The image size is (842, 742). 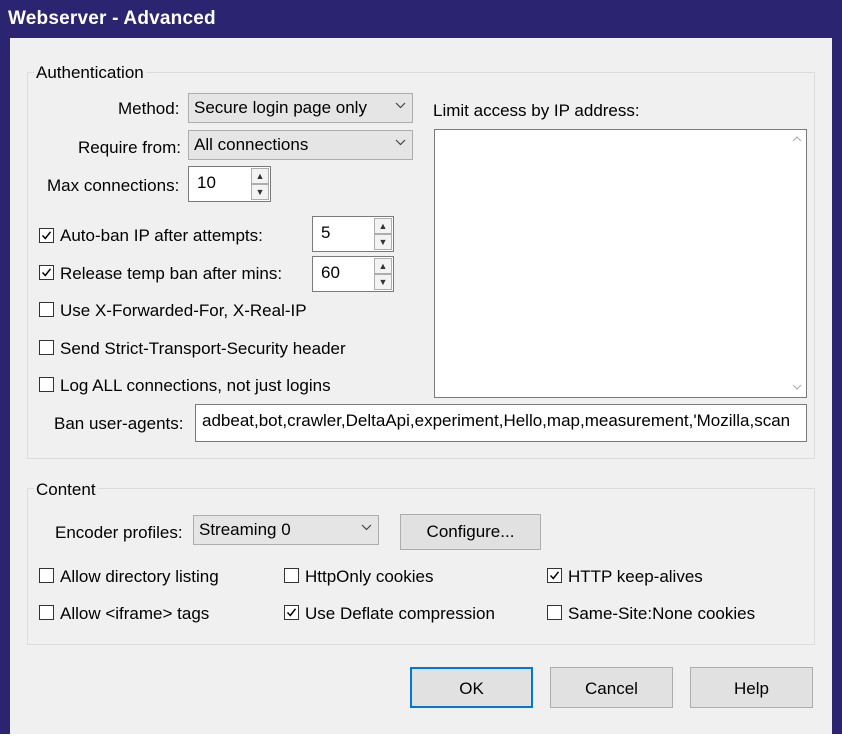 I want to click on encoder-profiles-label: Encoder profiles:, so click(x=119, y=532).